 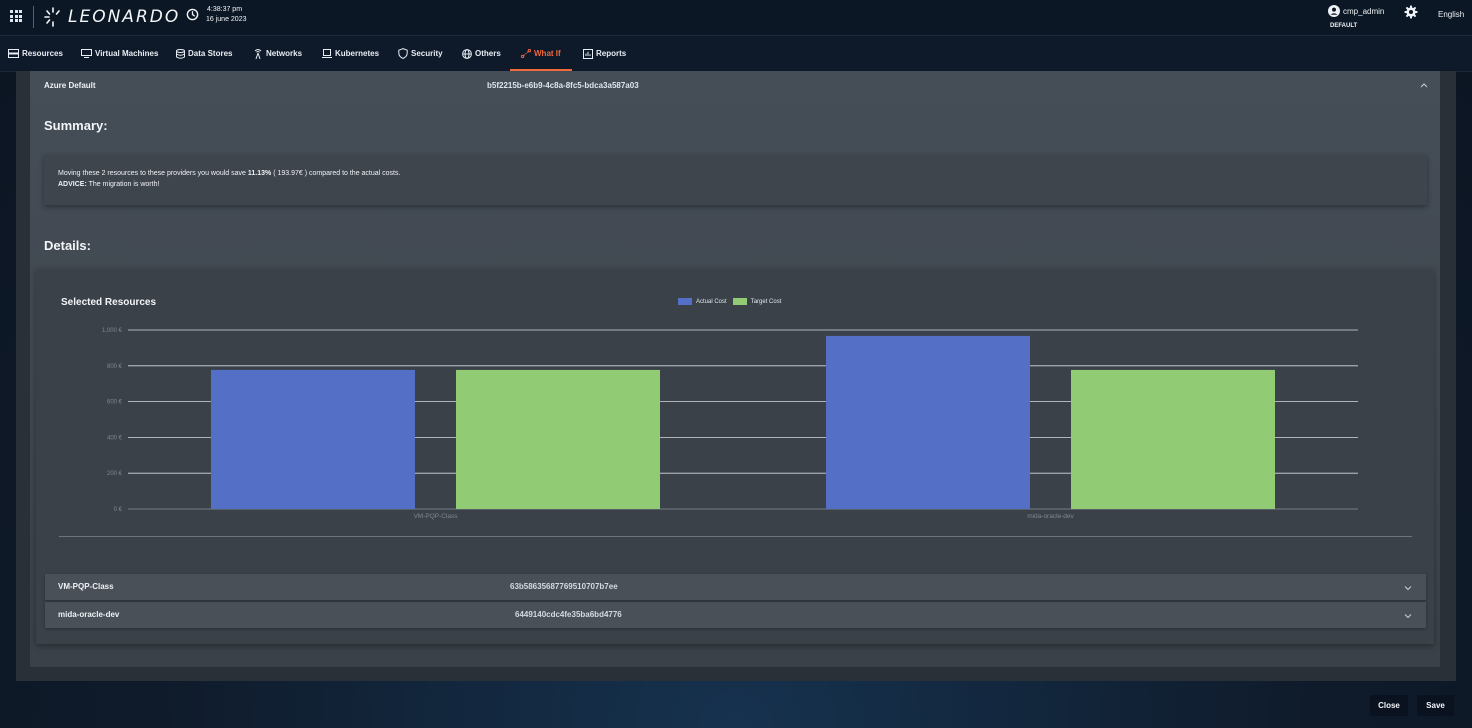 What do you see at coordinates (568, 614) in the screenshot?
I see `resource-id: 6449140cdc4fe35ba6bd4776` at bounding box center [568, 614].